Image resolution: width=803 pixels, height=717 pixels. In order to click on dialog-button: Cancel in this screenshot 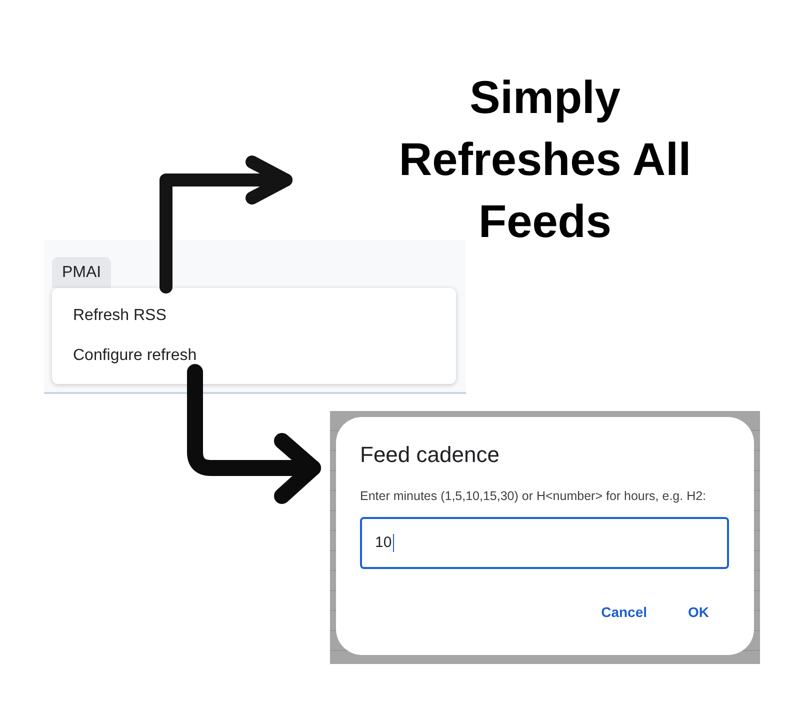, I will do `click(624, 612)`.